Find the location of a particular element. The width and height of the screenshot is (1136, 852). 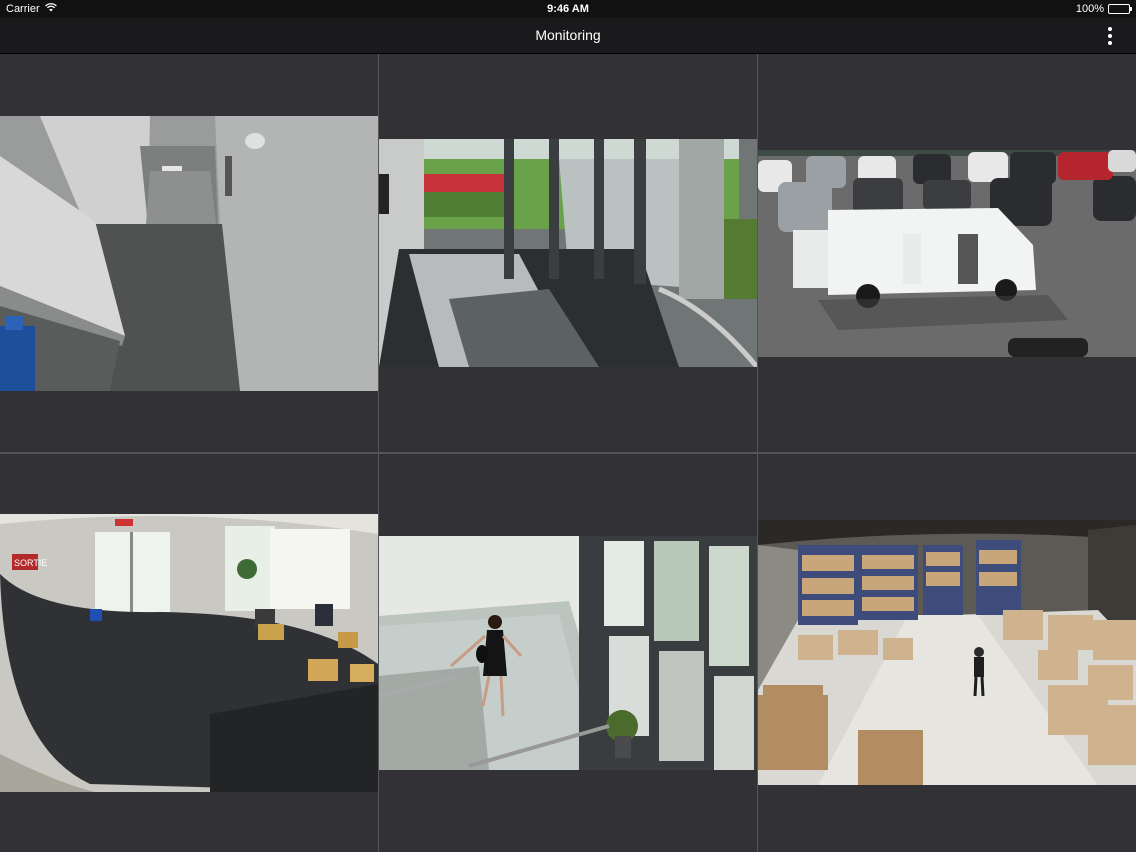

status-right: 100% is located at coordinates (1103, 9).